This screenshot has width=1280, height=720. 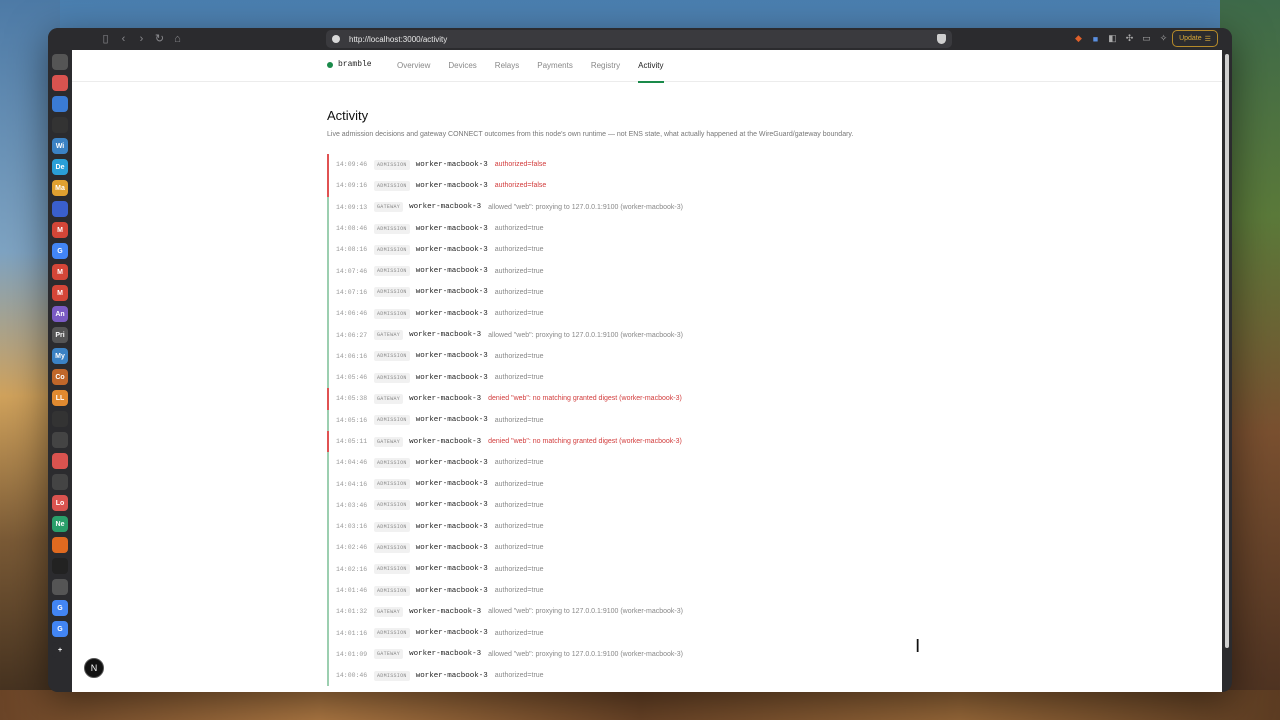 I want to click on extension-icon: ◆, so click(x=1078, y=38).